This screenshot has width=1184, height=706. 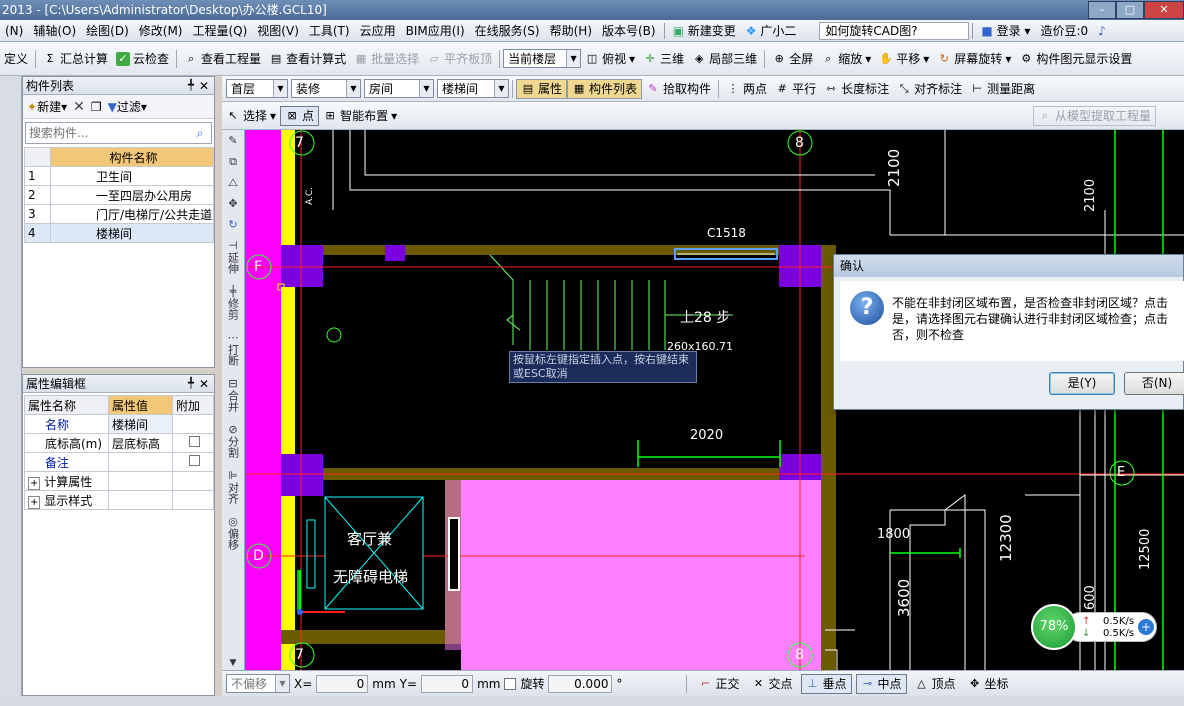 I want to click on table-row: 1 卫生间, so click(x=119, y=176).